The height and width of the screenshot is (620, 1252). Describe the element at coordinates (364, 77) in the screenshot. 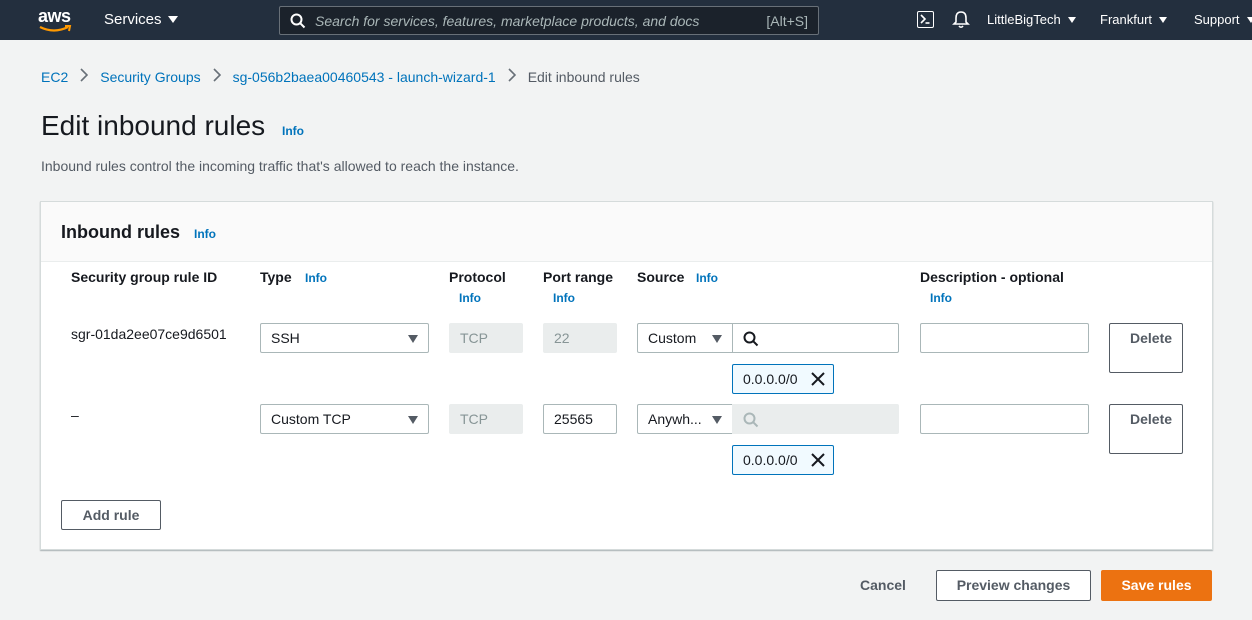

I see `breadcrumb-security-group: sg-056b2baea00460543 - launch-wizard-1` at that location.